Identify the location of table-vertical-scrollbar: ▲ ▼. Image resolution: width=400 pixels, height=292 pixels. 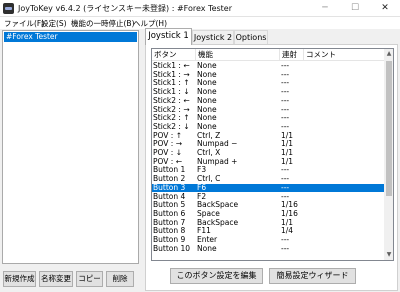
(388, 154).